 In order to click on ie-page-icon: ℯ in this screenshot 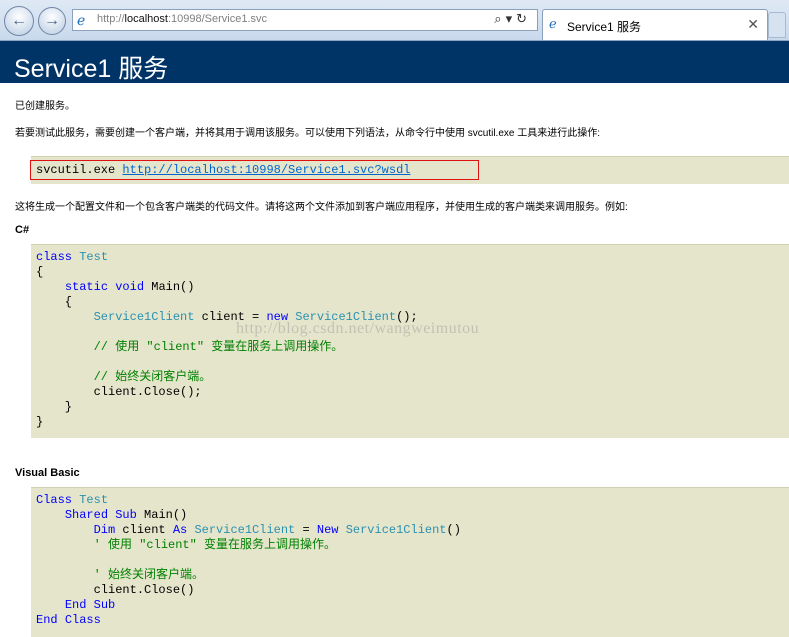, I will do `click(81, 20)`.